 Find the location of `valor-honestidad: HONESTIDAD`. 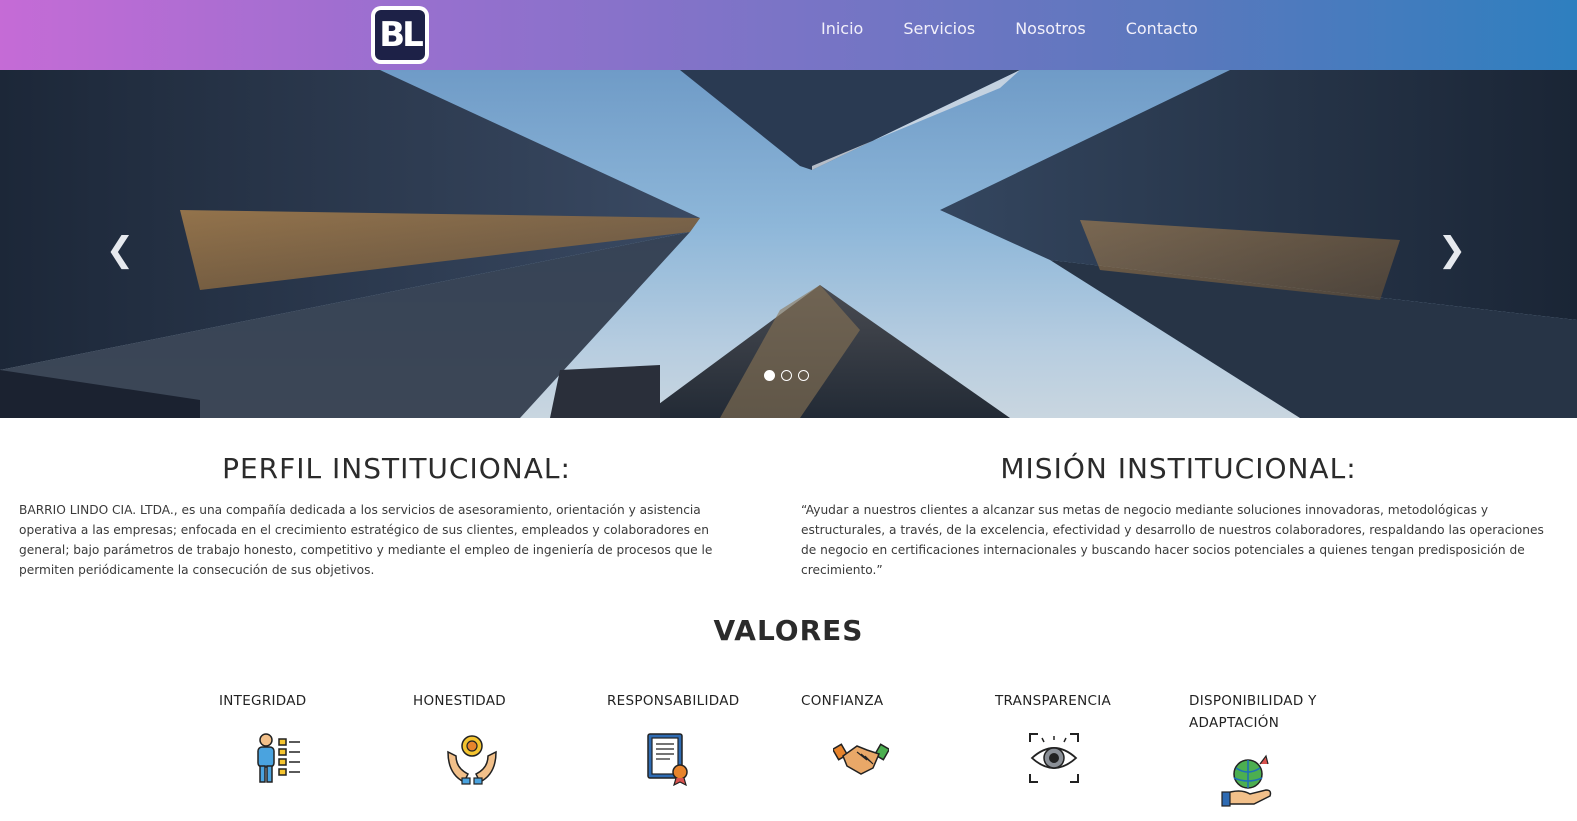

valor-honestidad: HONESTIDAD is located at coordinates (503, 701).